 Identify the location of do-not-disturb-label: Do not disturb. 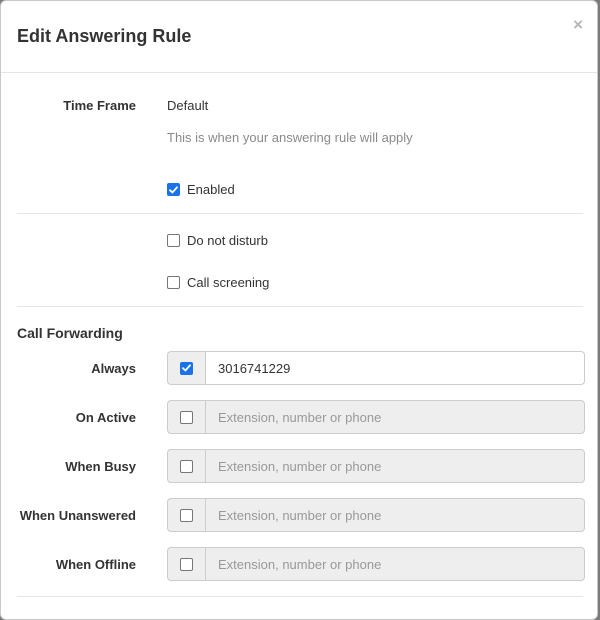
(227, 240).